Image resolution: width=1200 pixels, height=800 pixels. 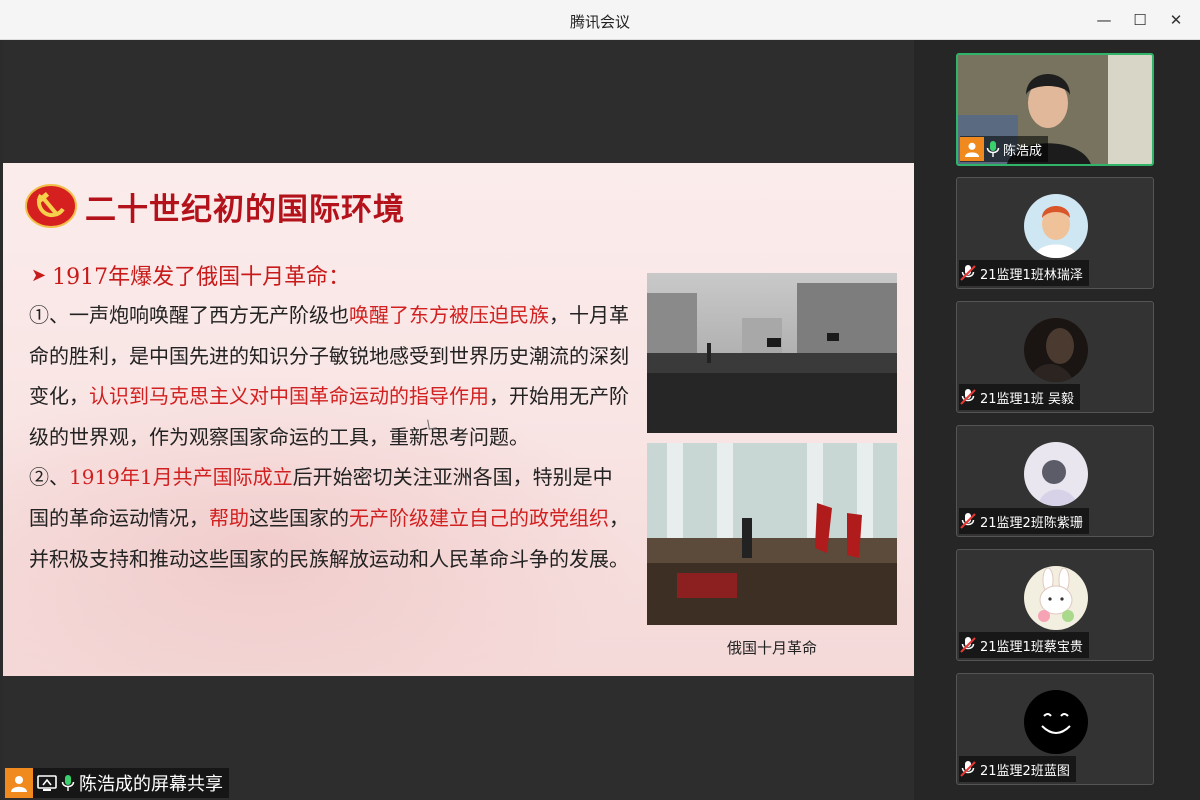 I want to click on lenin-speech-painting, so click(x=772, y=534).